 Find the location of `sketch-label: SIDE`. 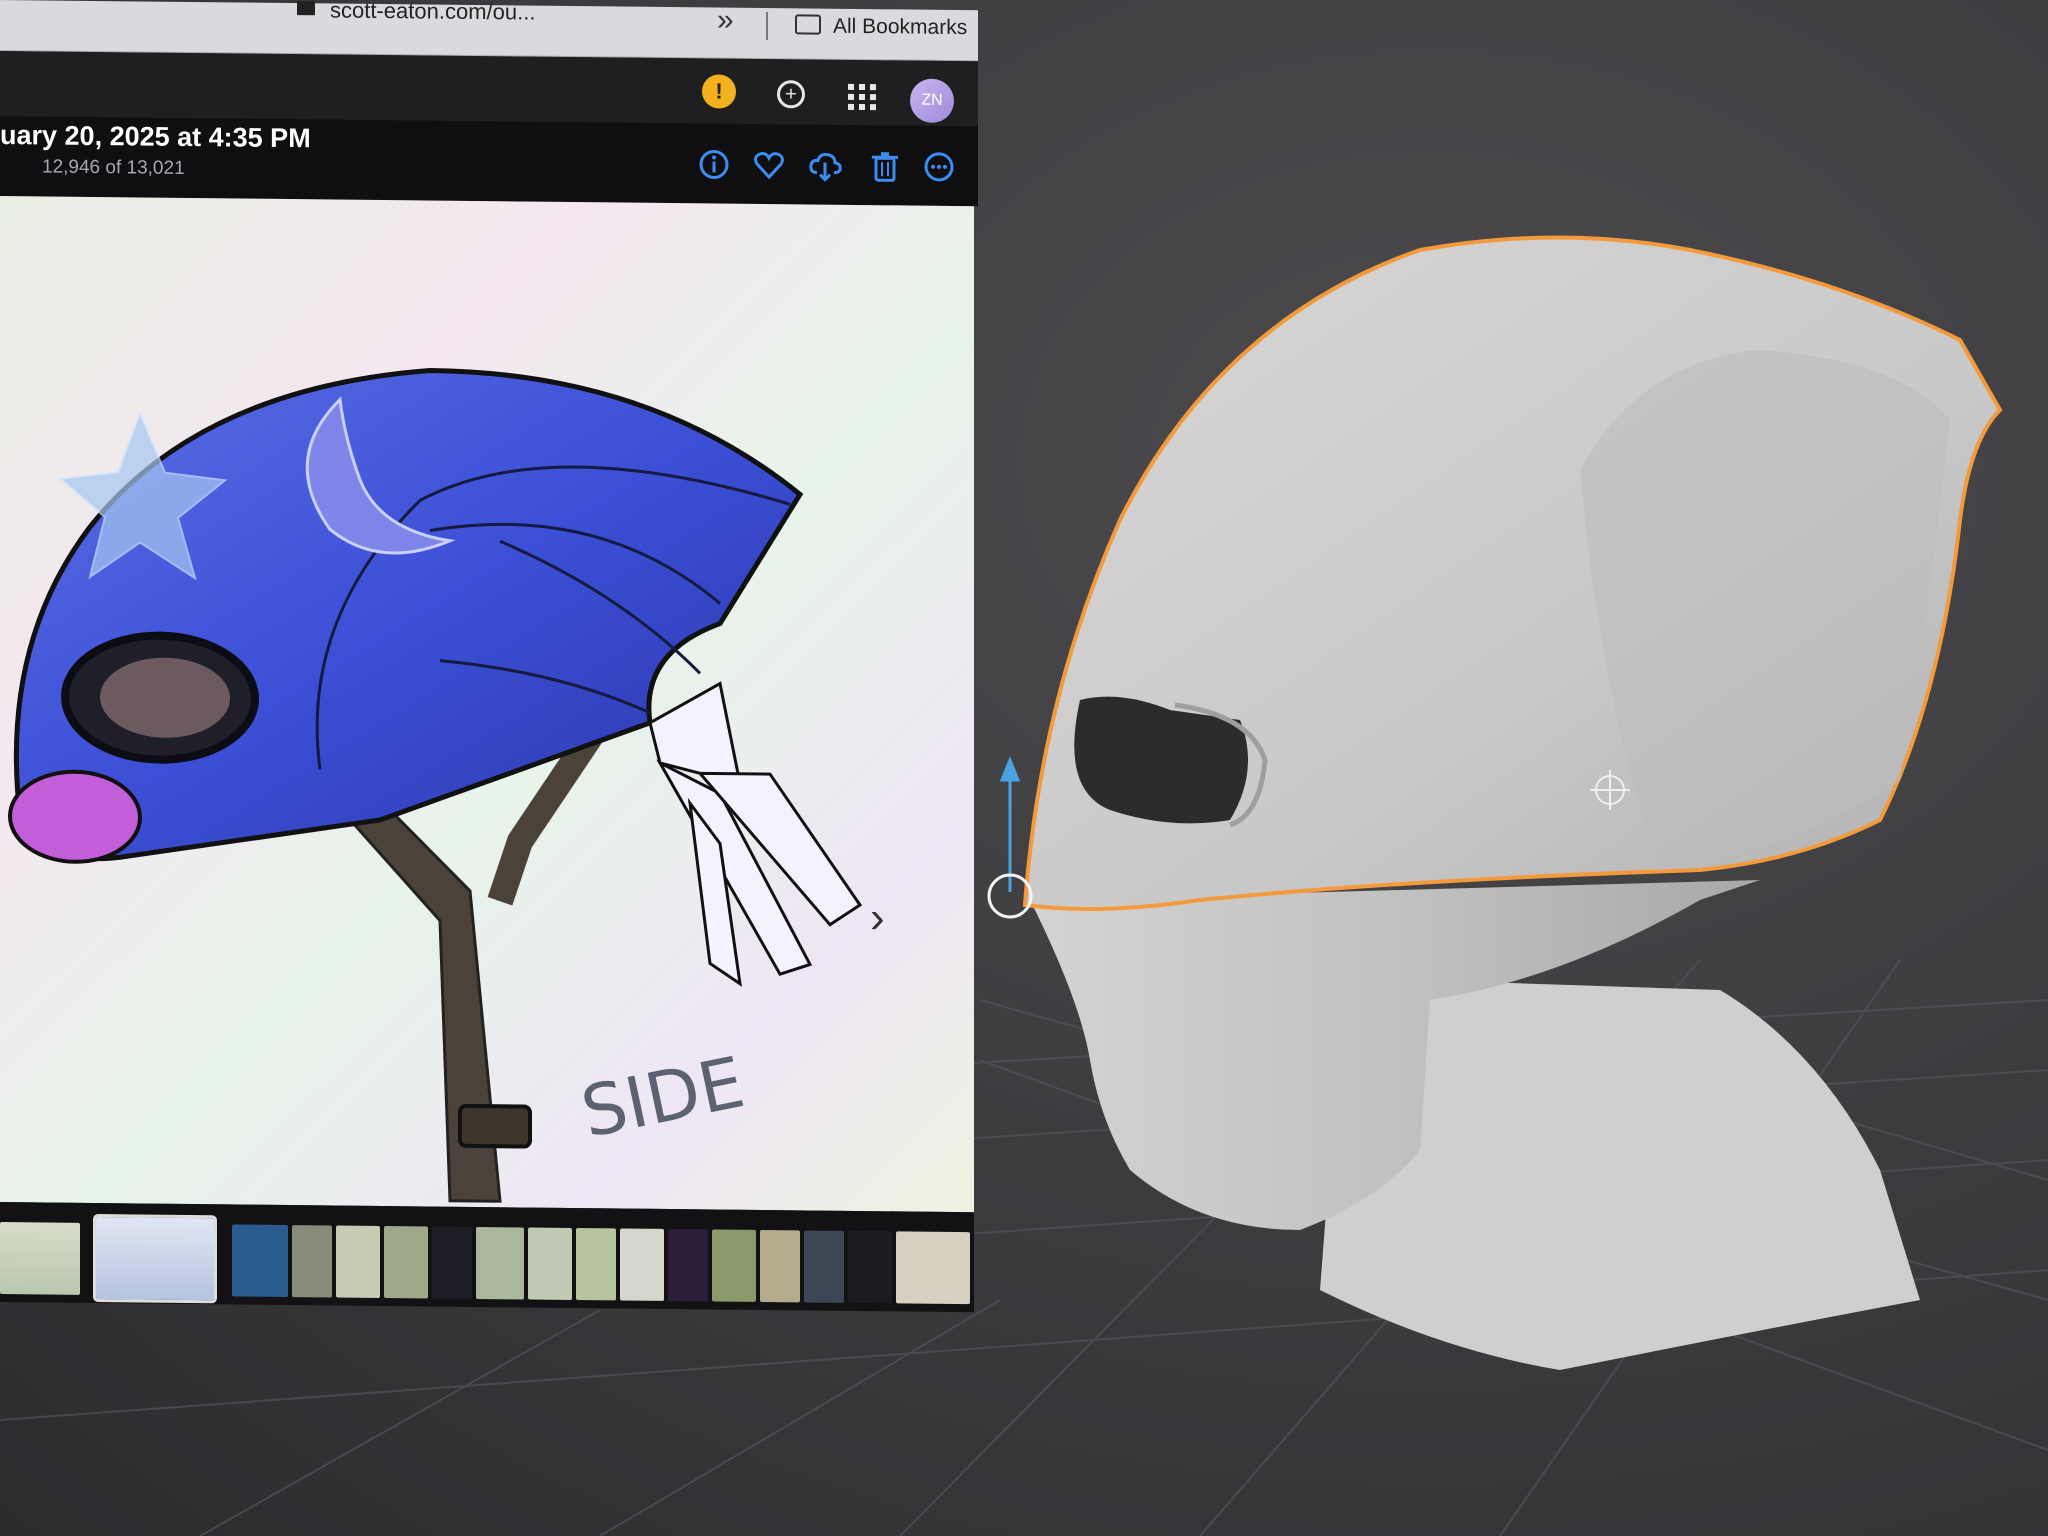

sketch-label: SIDE is located at coordinates (662, 1097).